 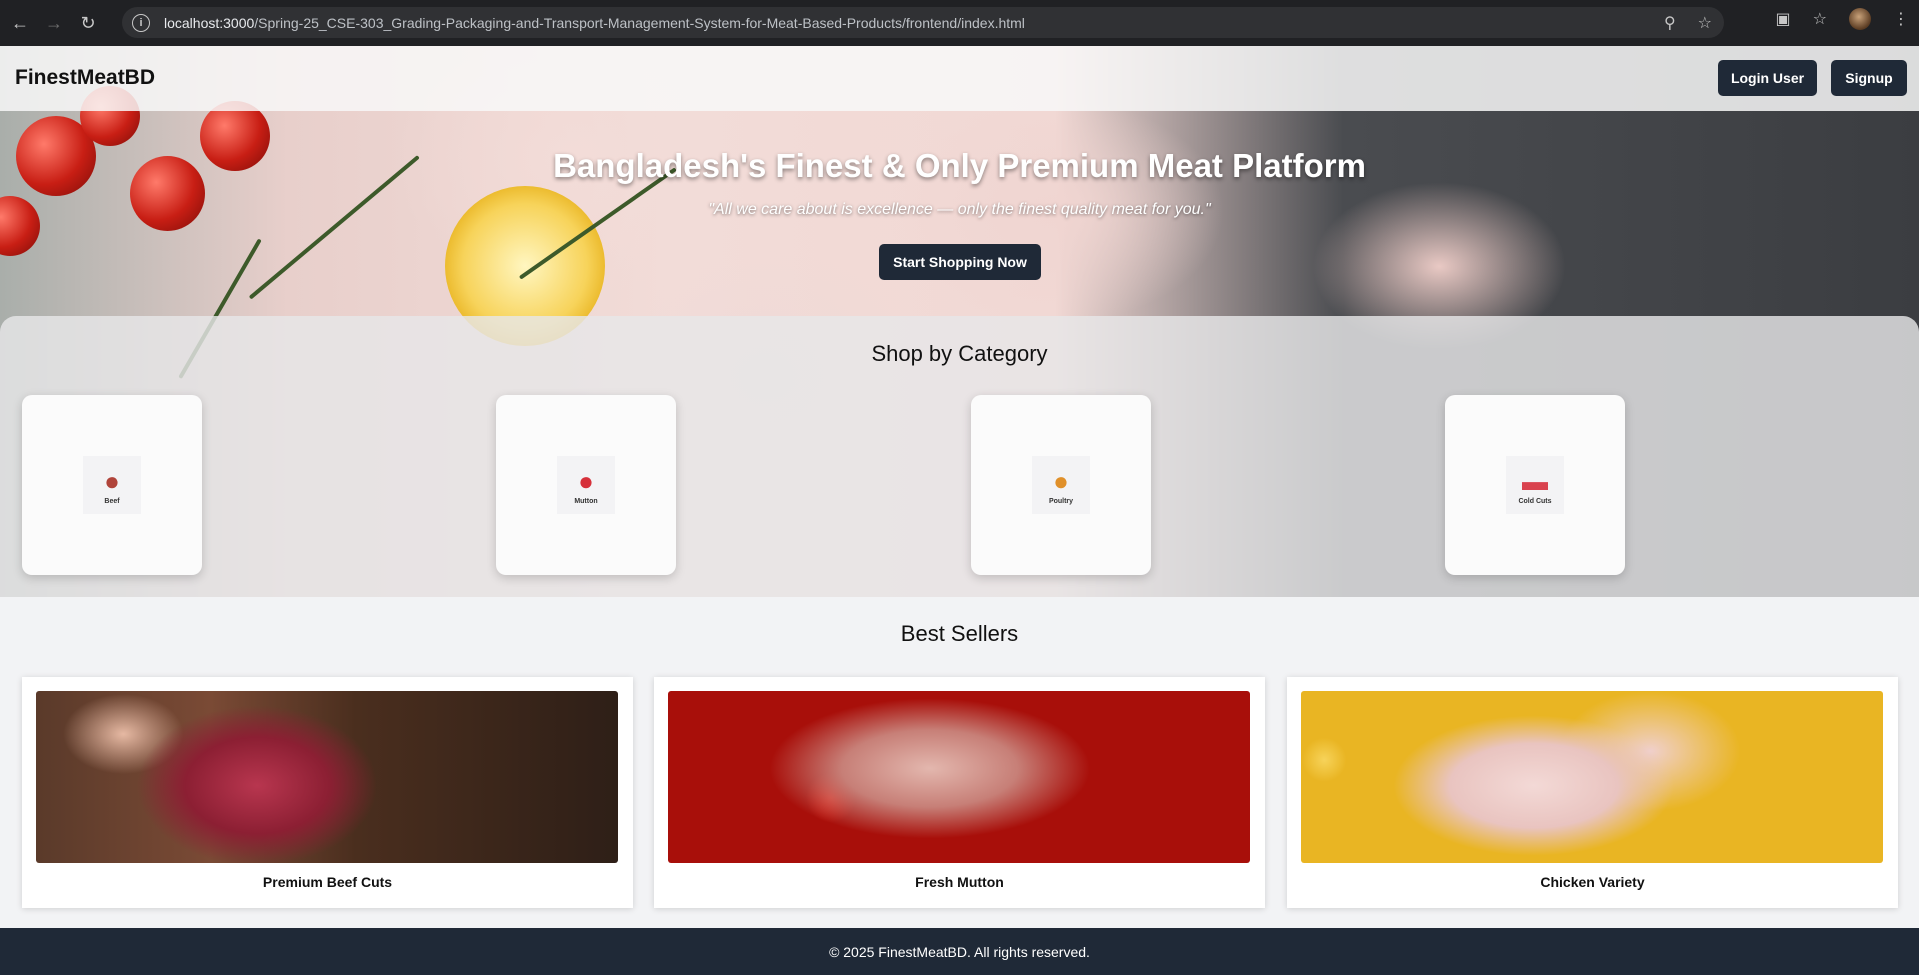 I want to click on steak-icon: ● Beef, so click(x=112, y=485).